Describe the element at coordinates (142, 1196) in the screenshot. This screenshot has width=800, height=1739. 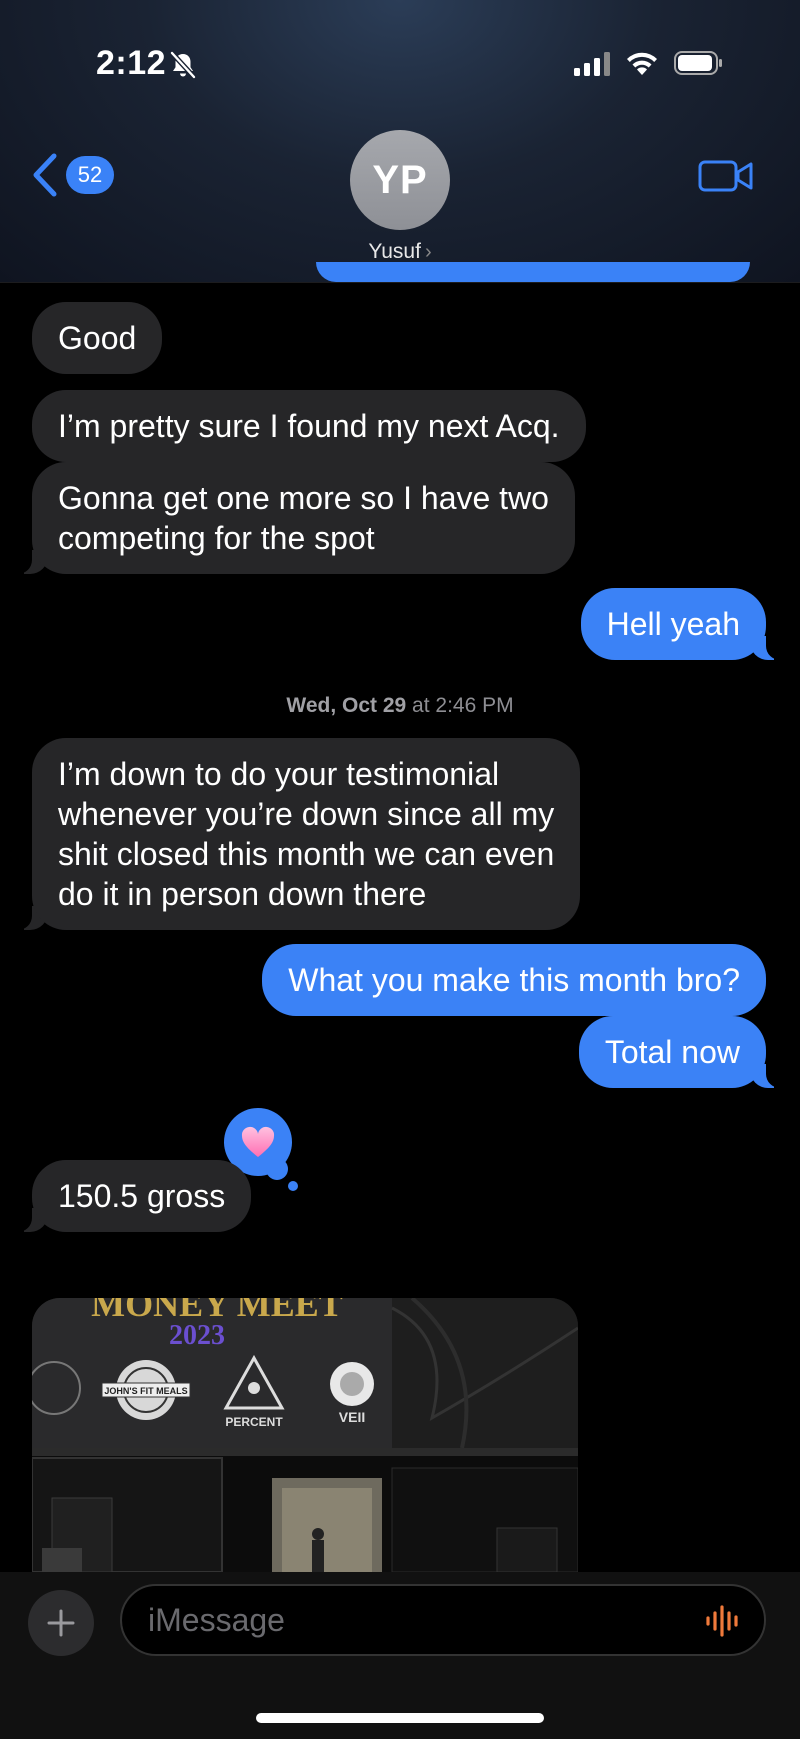
I see `message-text: 150.5 gross` at that location.